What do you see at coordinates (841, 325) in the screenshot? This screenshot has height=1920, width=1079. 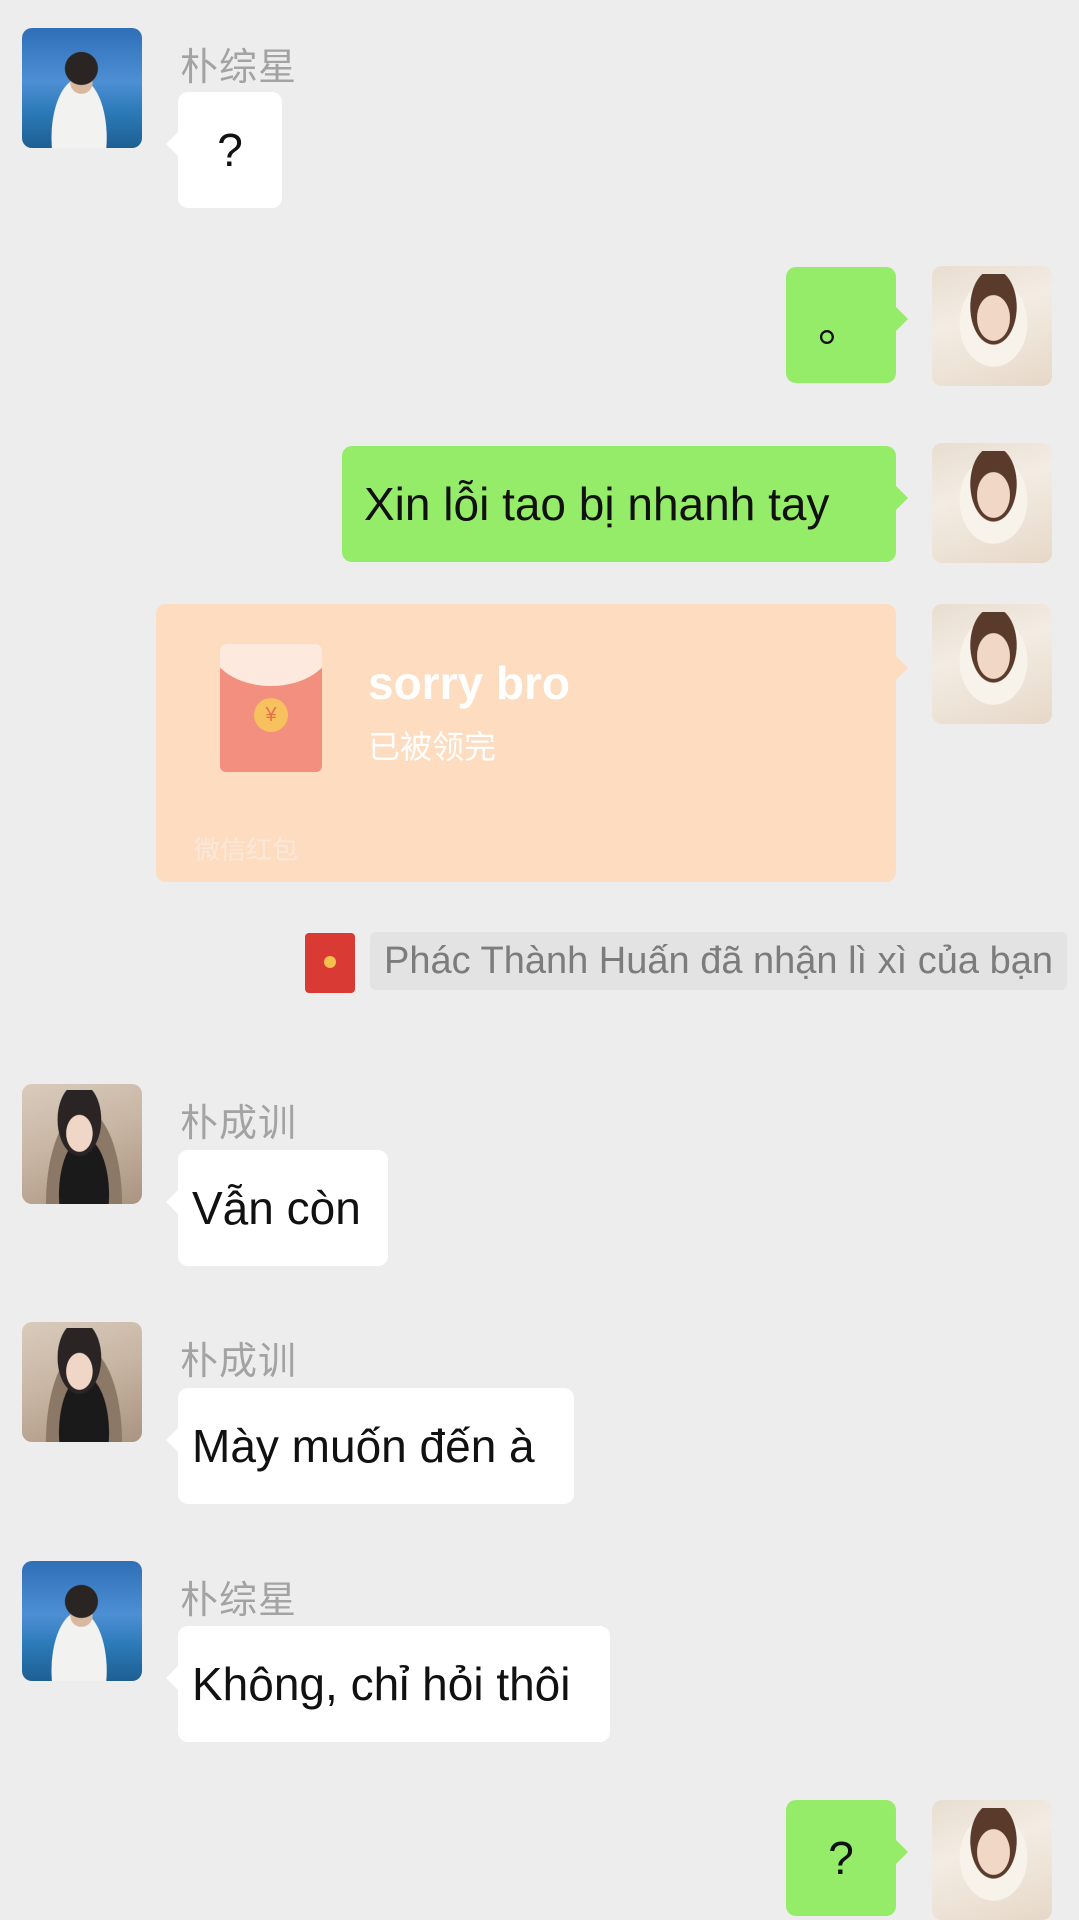 I see `message-text: 。` at bounding box center [841, 325].